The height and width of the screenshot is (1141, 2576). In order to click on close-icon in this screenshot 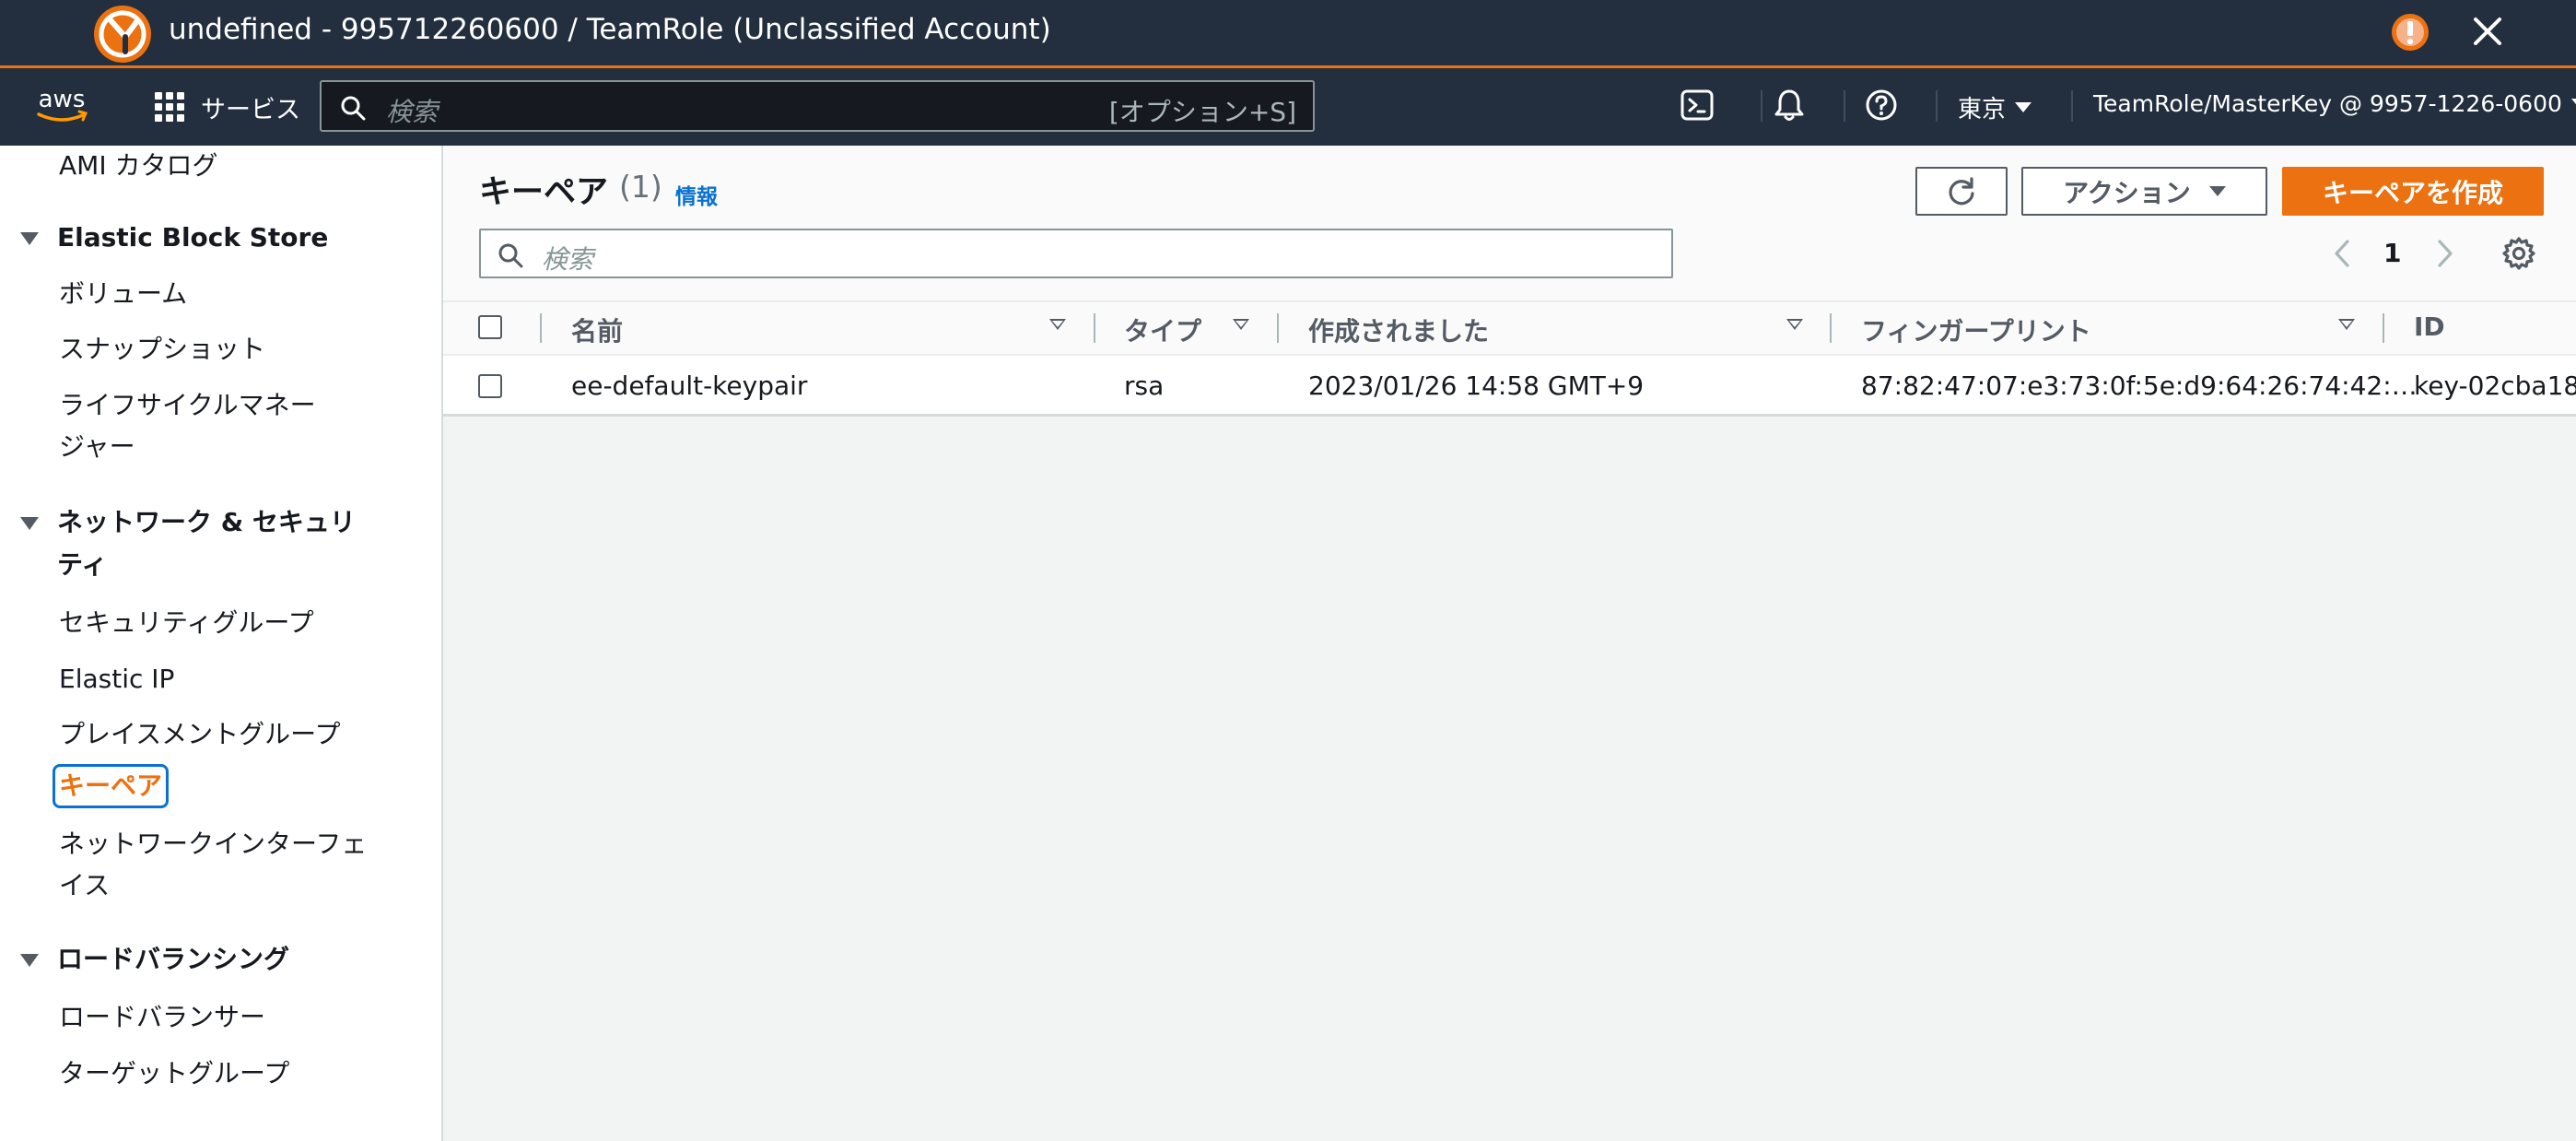, I will do `click(2487, 31)`.